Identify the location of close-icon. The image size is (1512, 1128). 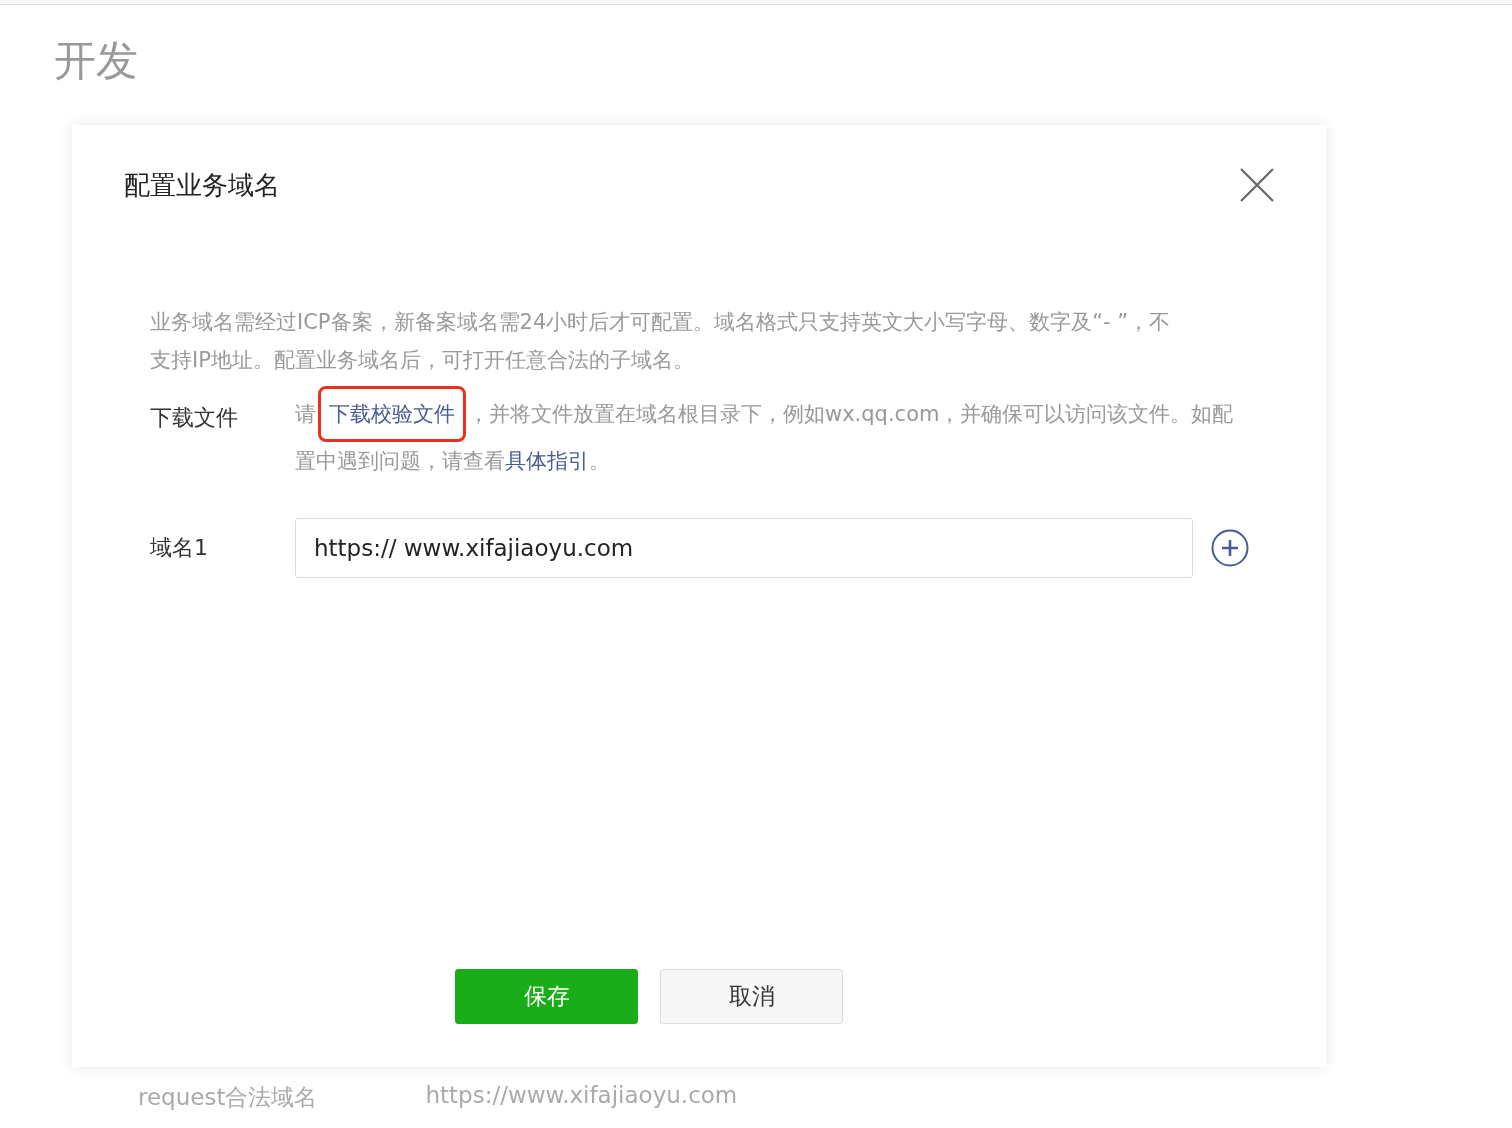
(1257, 185).